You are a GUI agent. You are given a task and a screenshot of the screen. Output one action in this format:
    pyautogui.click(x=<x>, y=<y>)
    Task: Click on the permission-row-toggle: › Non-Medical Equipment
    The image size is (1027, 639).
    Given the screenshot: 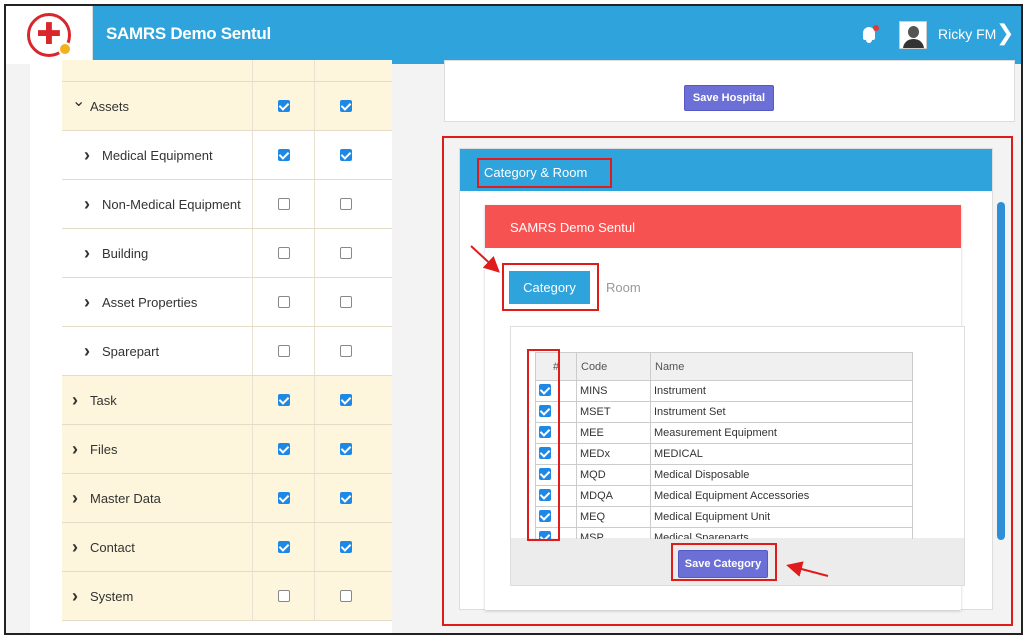 What is the action you would take?
    pyautogui.click(x=157, y=204)
    